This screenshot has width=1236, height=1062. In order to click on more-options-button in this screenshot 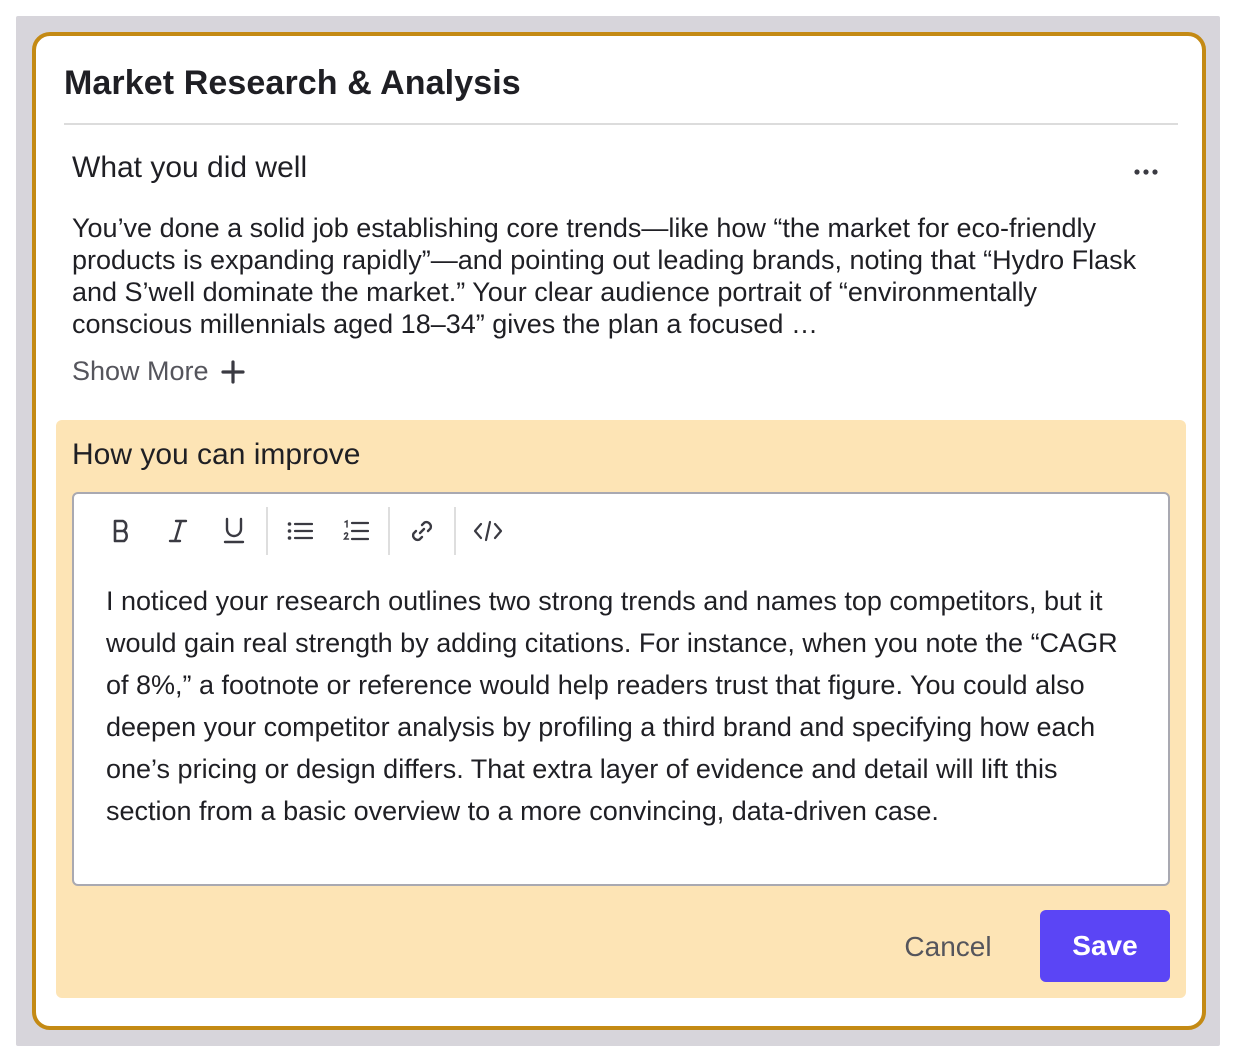, I will do `click(1146, 172)`.